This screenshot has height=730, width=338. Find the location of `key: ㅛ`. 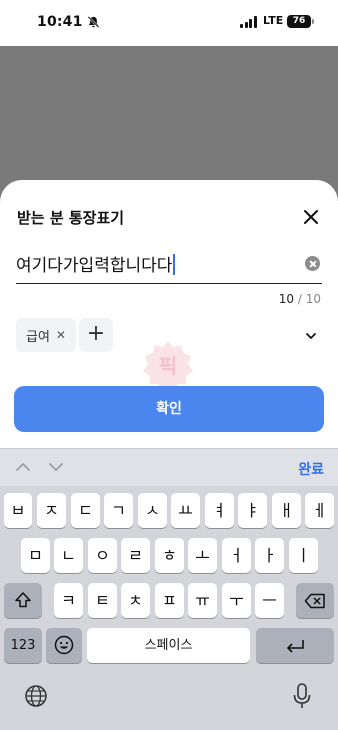

key: ㅛ is located at coordinates (185, 510).